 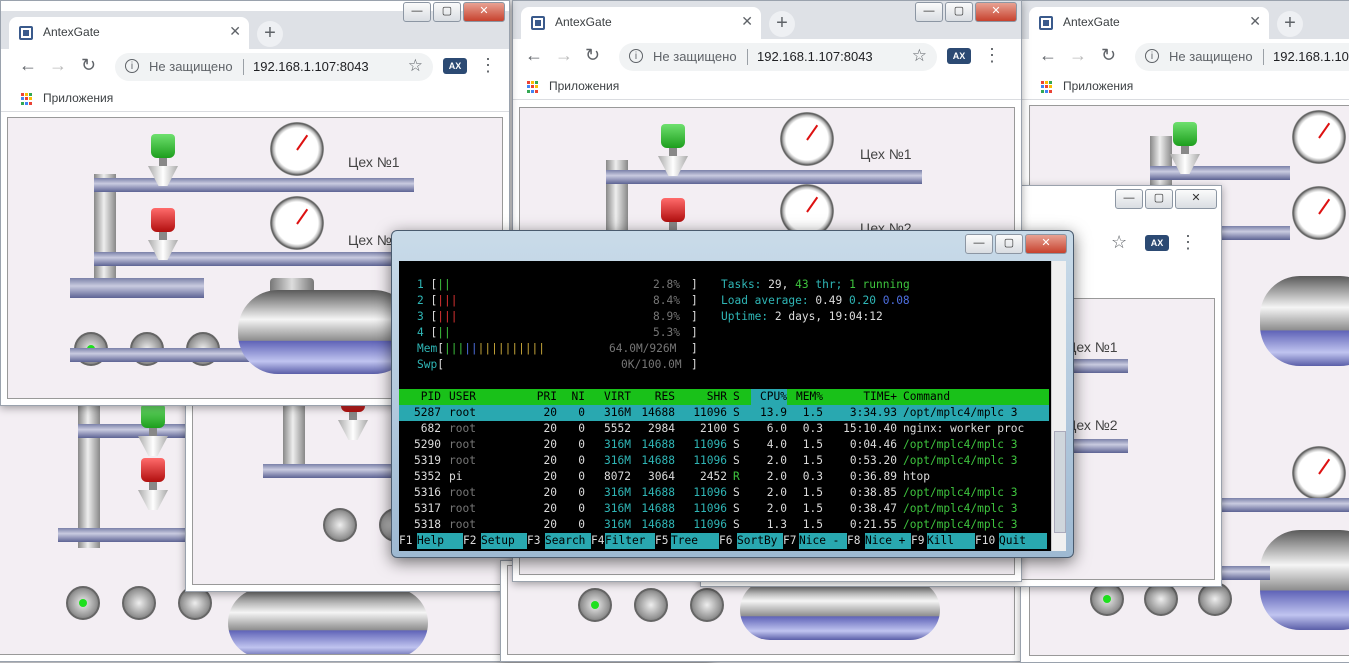 I want to click on process-cell-cpu: 13.9, so click(x=769, y=413).